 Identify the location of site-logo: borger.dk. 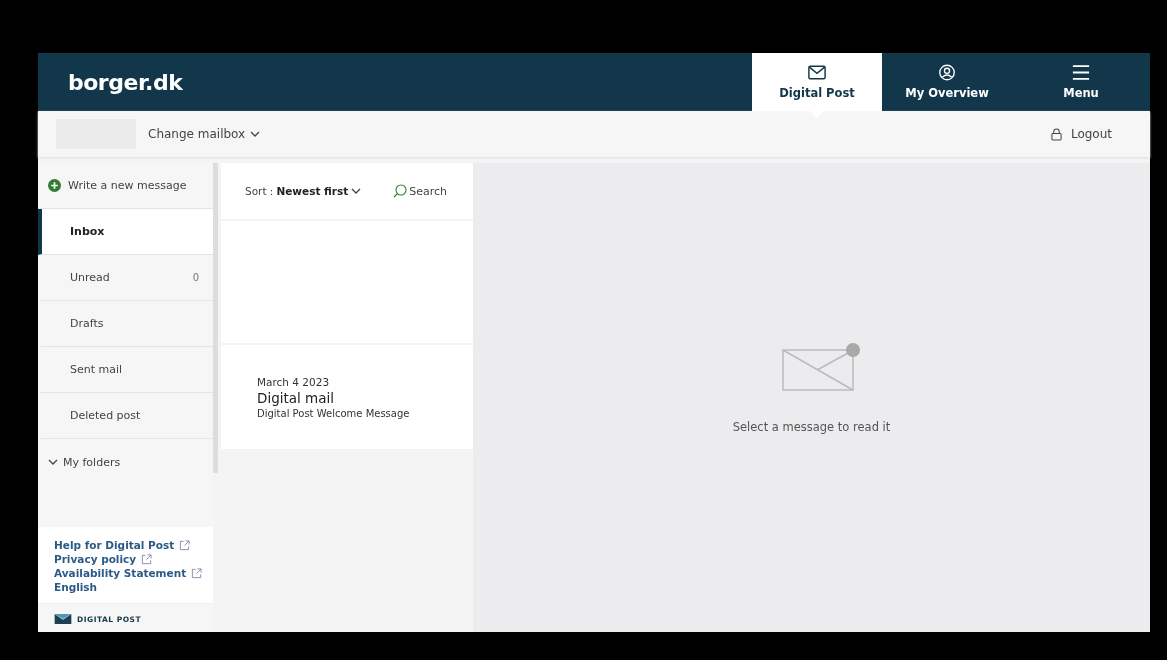
(125, 82).